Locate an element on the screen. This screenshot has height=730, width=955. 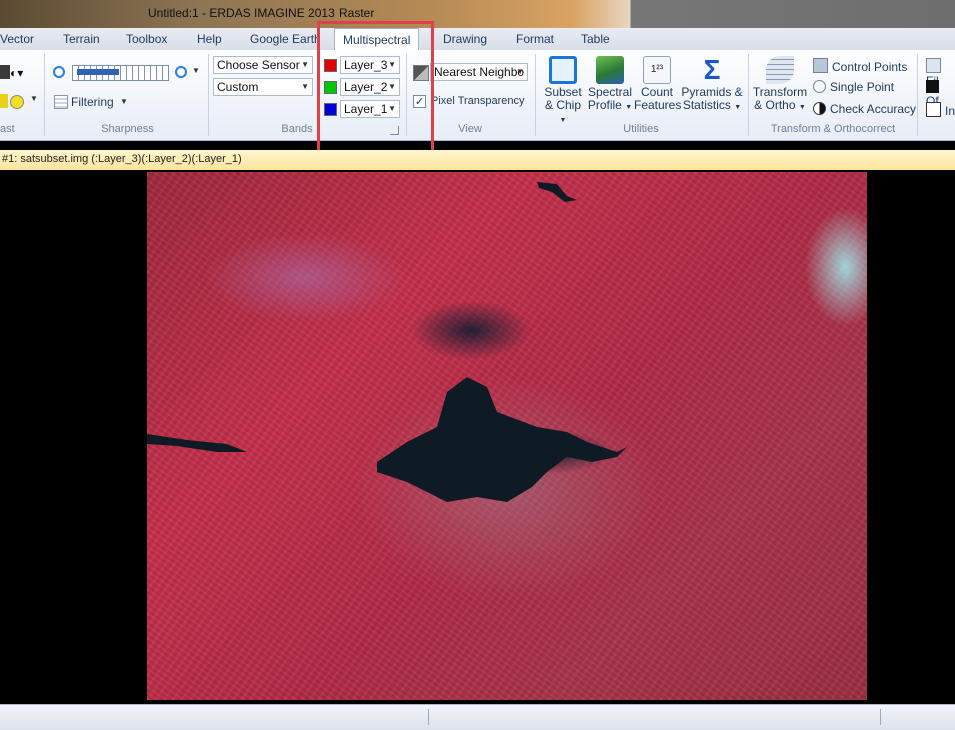
right-item-3-label: In is located at coordinates (950, 111).